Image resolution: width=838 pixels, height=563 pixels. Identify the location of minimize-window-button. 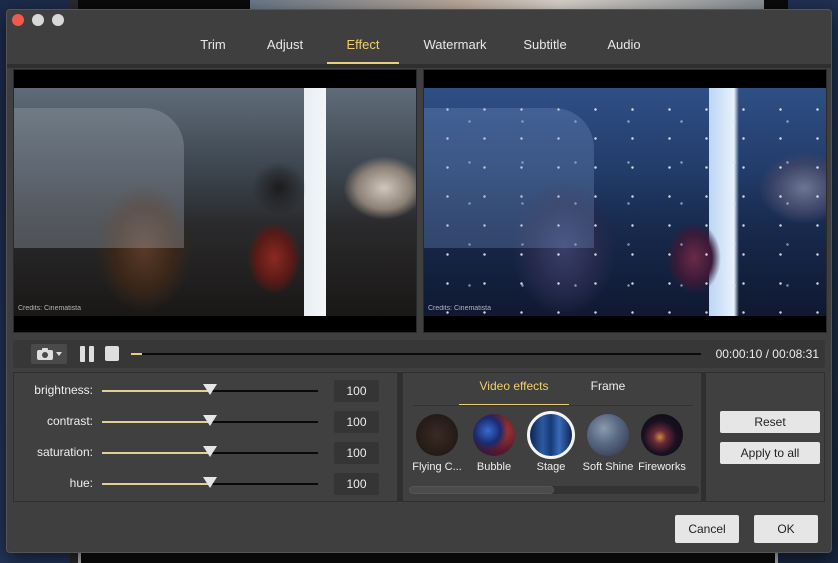
(38, 20).